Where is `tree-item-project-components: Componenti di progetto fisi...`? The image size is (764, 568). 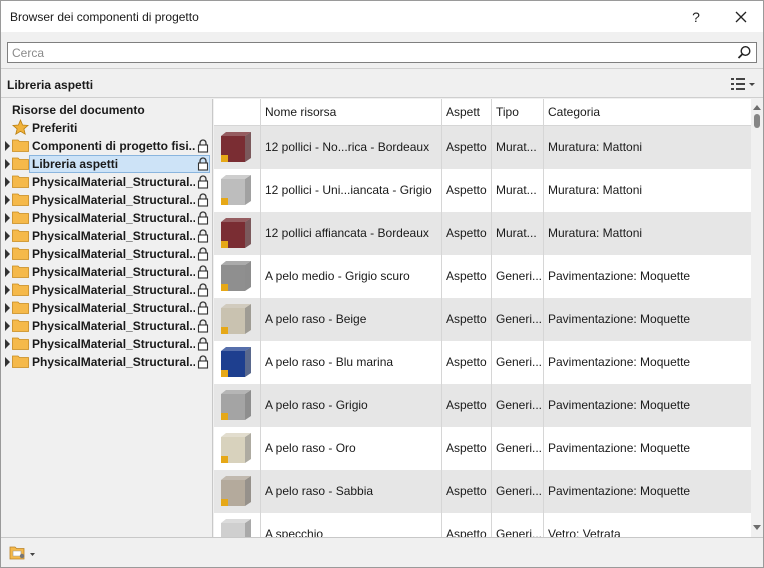 tree-item-project-components: Componenti di progetto fisi... is located at coordinates (106, 146).